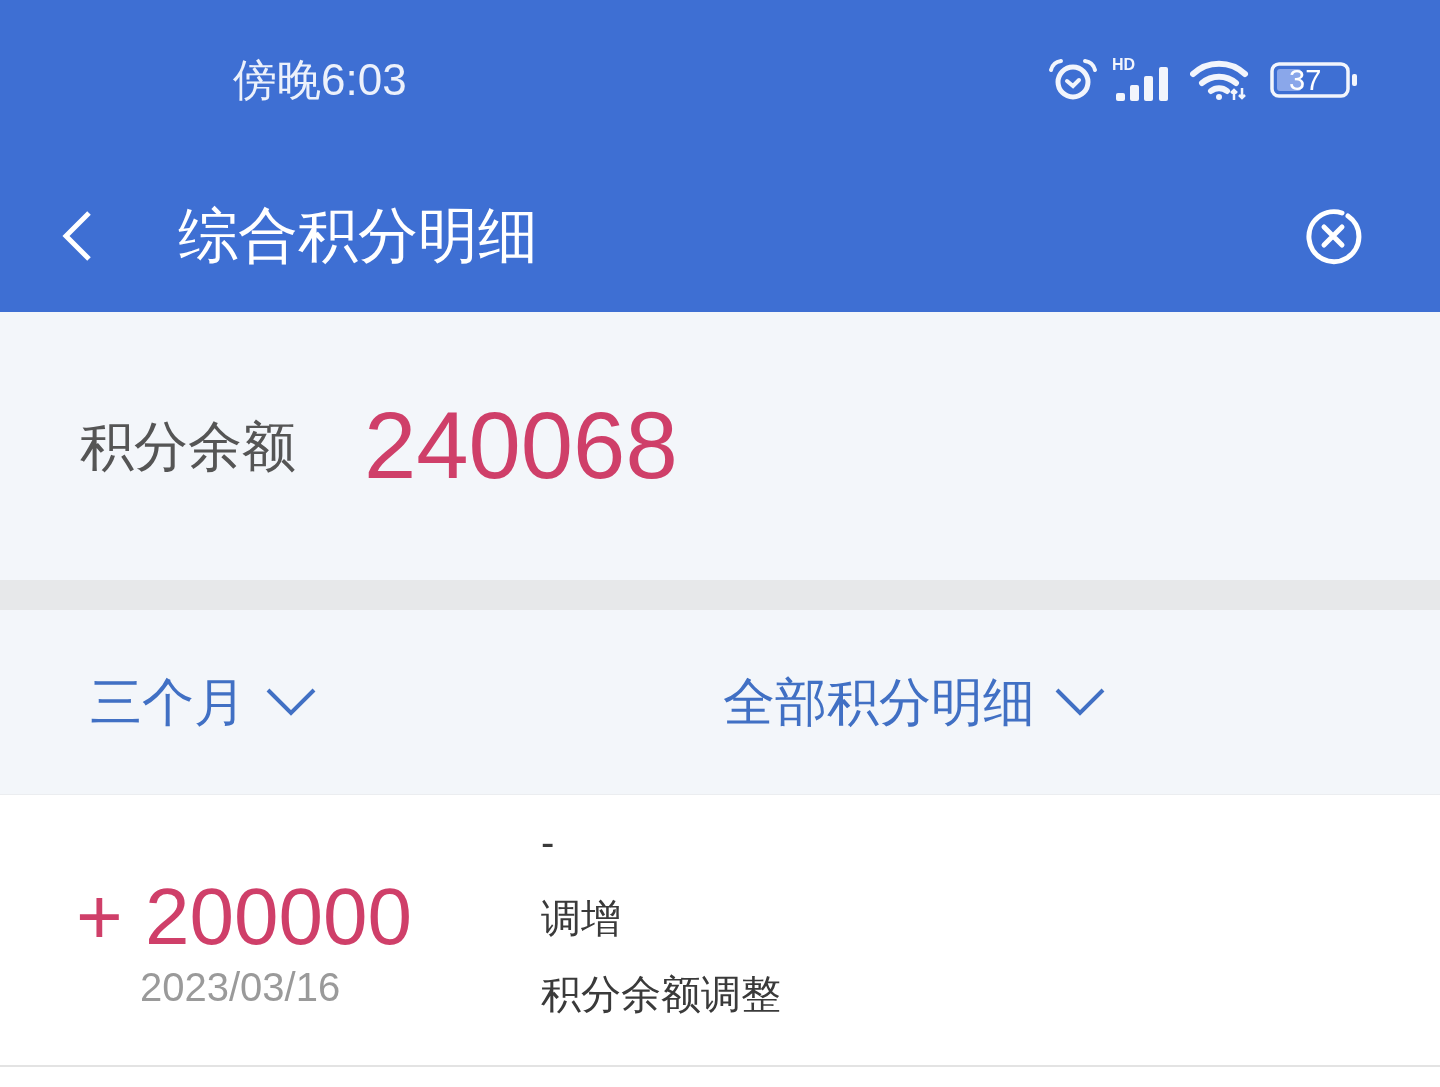 Image resolution: width=1440 pixels, height=1087 pixels. I want to click on filter-dropdown: 三个月, so click(203, 702).